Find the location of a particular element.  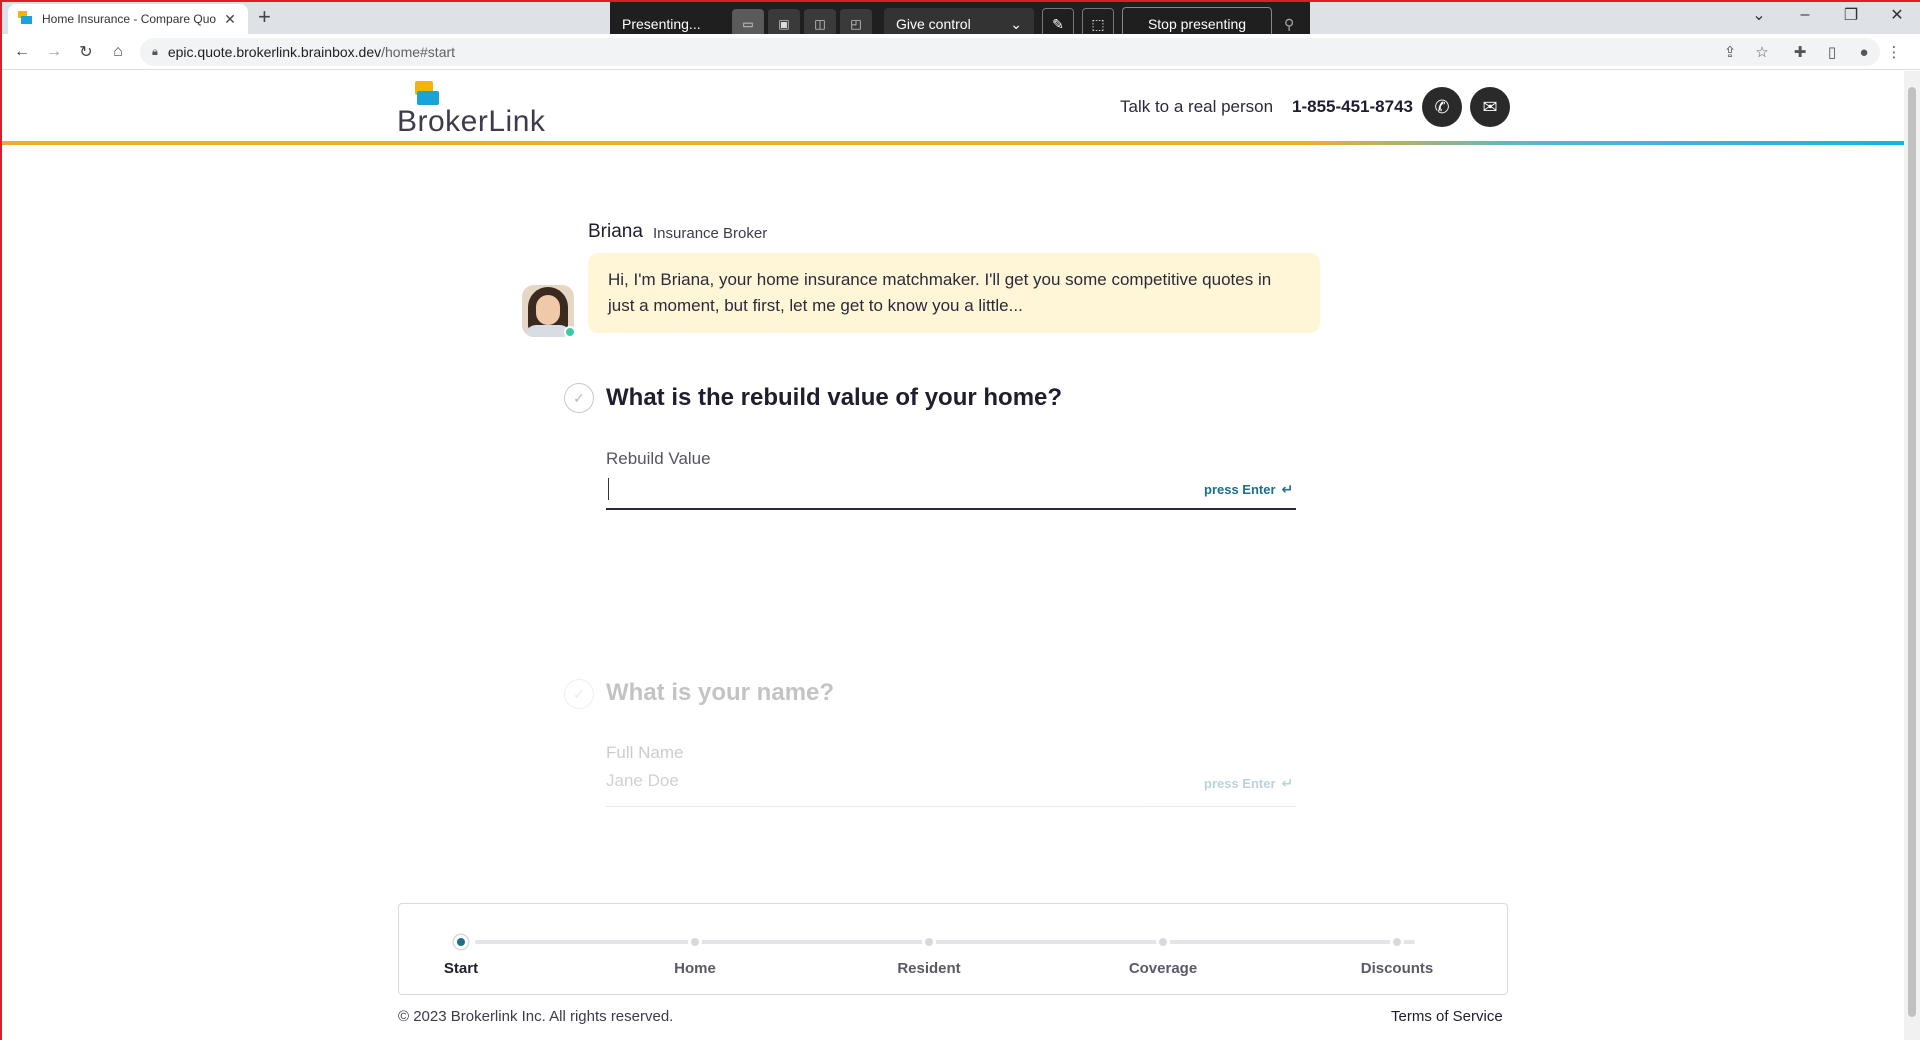

minimize-window-icon: – is located at coordinates (1805, 15).